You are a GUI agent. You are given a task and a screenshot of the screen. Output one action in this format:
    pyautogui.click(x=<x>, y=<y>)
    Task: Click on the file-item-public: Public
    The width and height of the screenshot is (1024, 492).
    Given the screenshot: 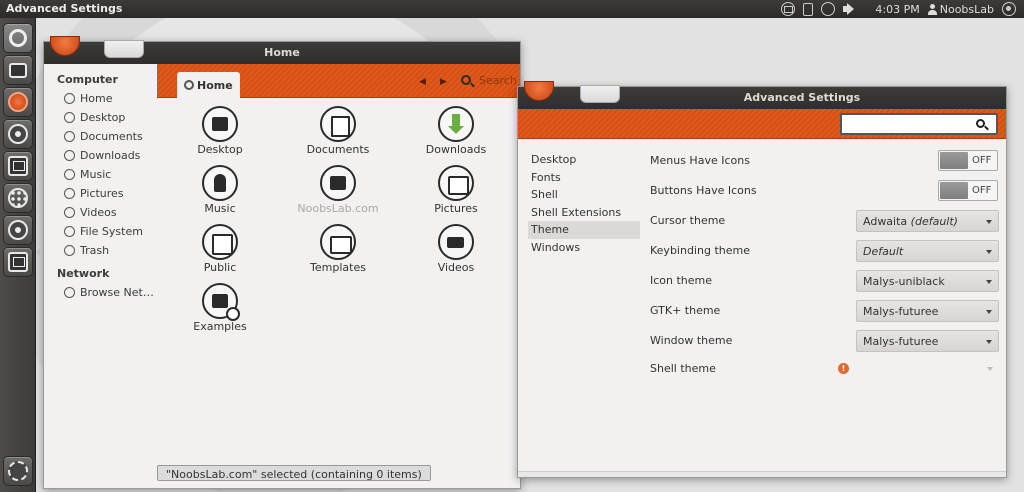 What is the action you would take?
    pyautogui.click(x=220, y=249)
    